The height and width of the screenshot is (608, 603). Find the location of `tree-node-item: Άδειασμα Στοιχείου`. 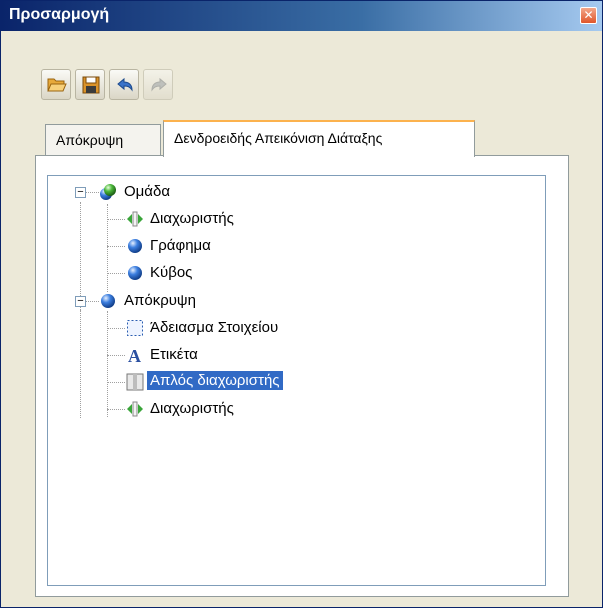

tree-node-item: Άδειασμα Στοιχείου is located at coordinates (198, 328).